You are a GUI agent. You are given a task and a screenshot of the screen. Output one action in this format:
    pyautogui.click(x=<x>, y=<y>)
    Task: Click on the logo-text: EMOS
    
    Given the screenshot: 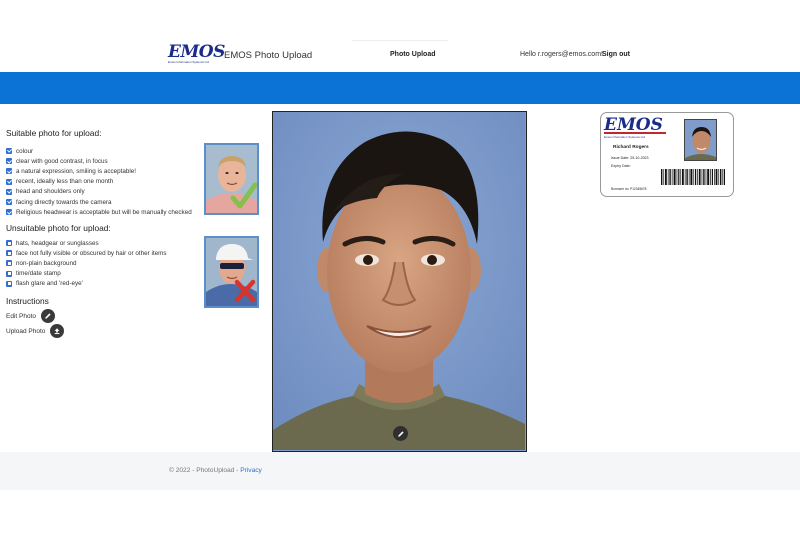 What is the action you would take?
    pyautogui.click(x=196, y=52)
    